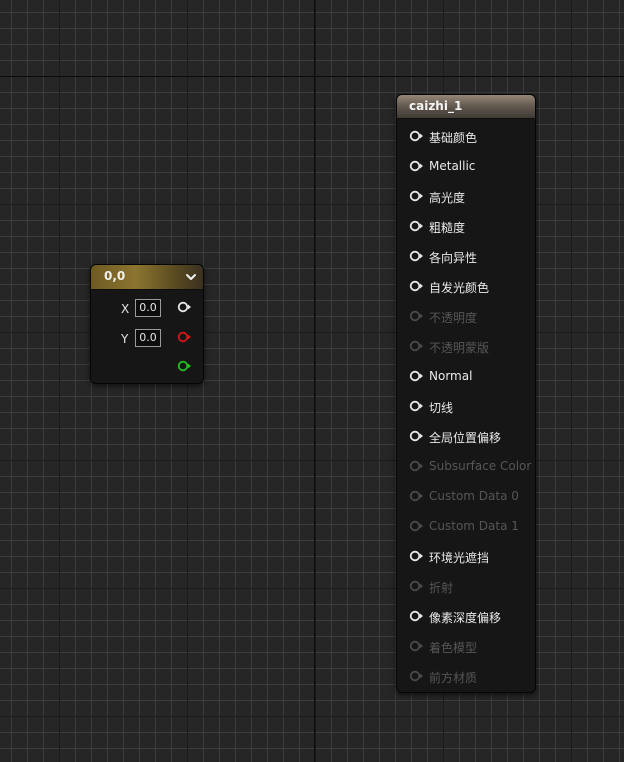 Image resolution: width=624 pixels, height=762 pixels. Describe the element at coordinates (447, 228) in the screenshot. I see `pin-label: 粗糙度` at that location.